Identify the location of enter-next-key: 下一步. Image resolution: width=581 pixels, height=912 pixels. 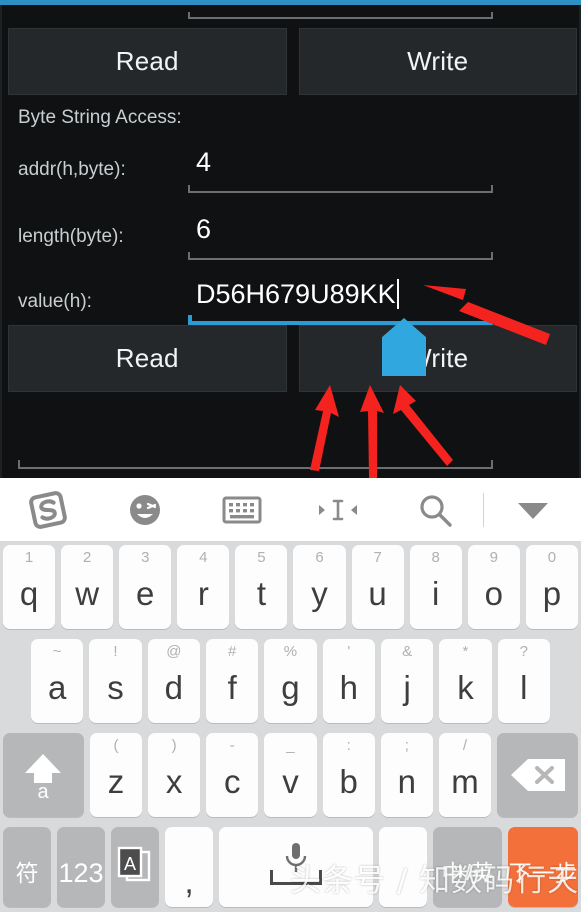
(543, 867).